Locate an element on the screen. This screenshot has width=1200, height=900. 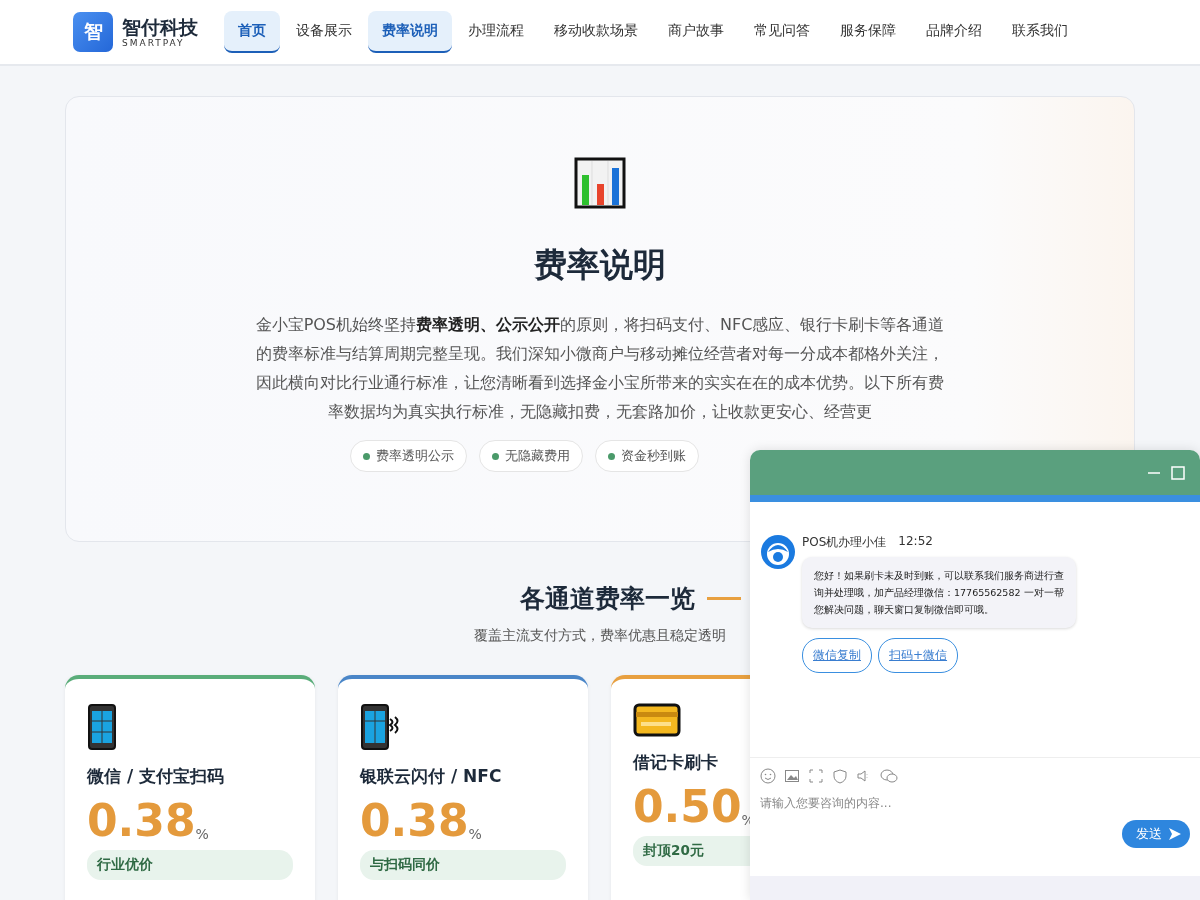
nav-item: 移动收款场景 is located at coordinates (596, 32).